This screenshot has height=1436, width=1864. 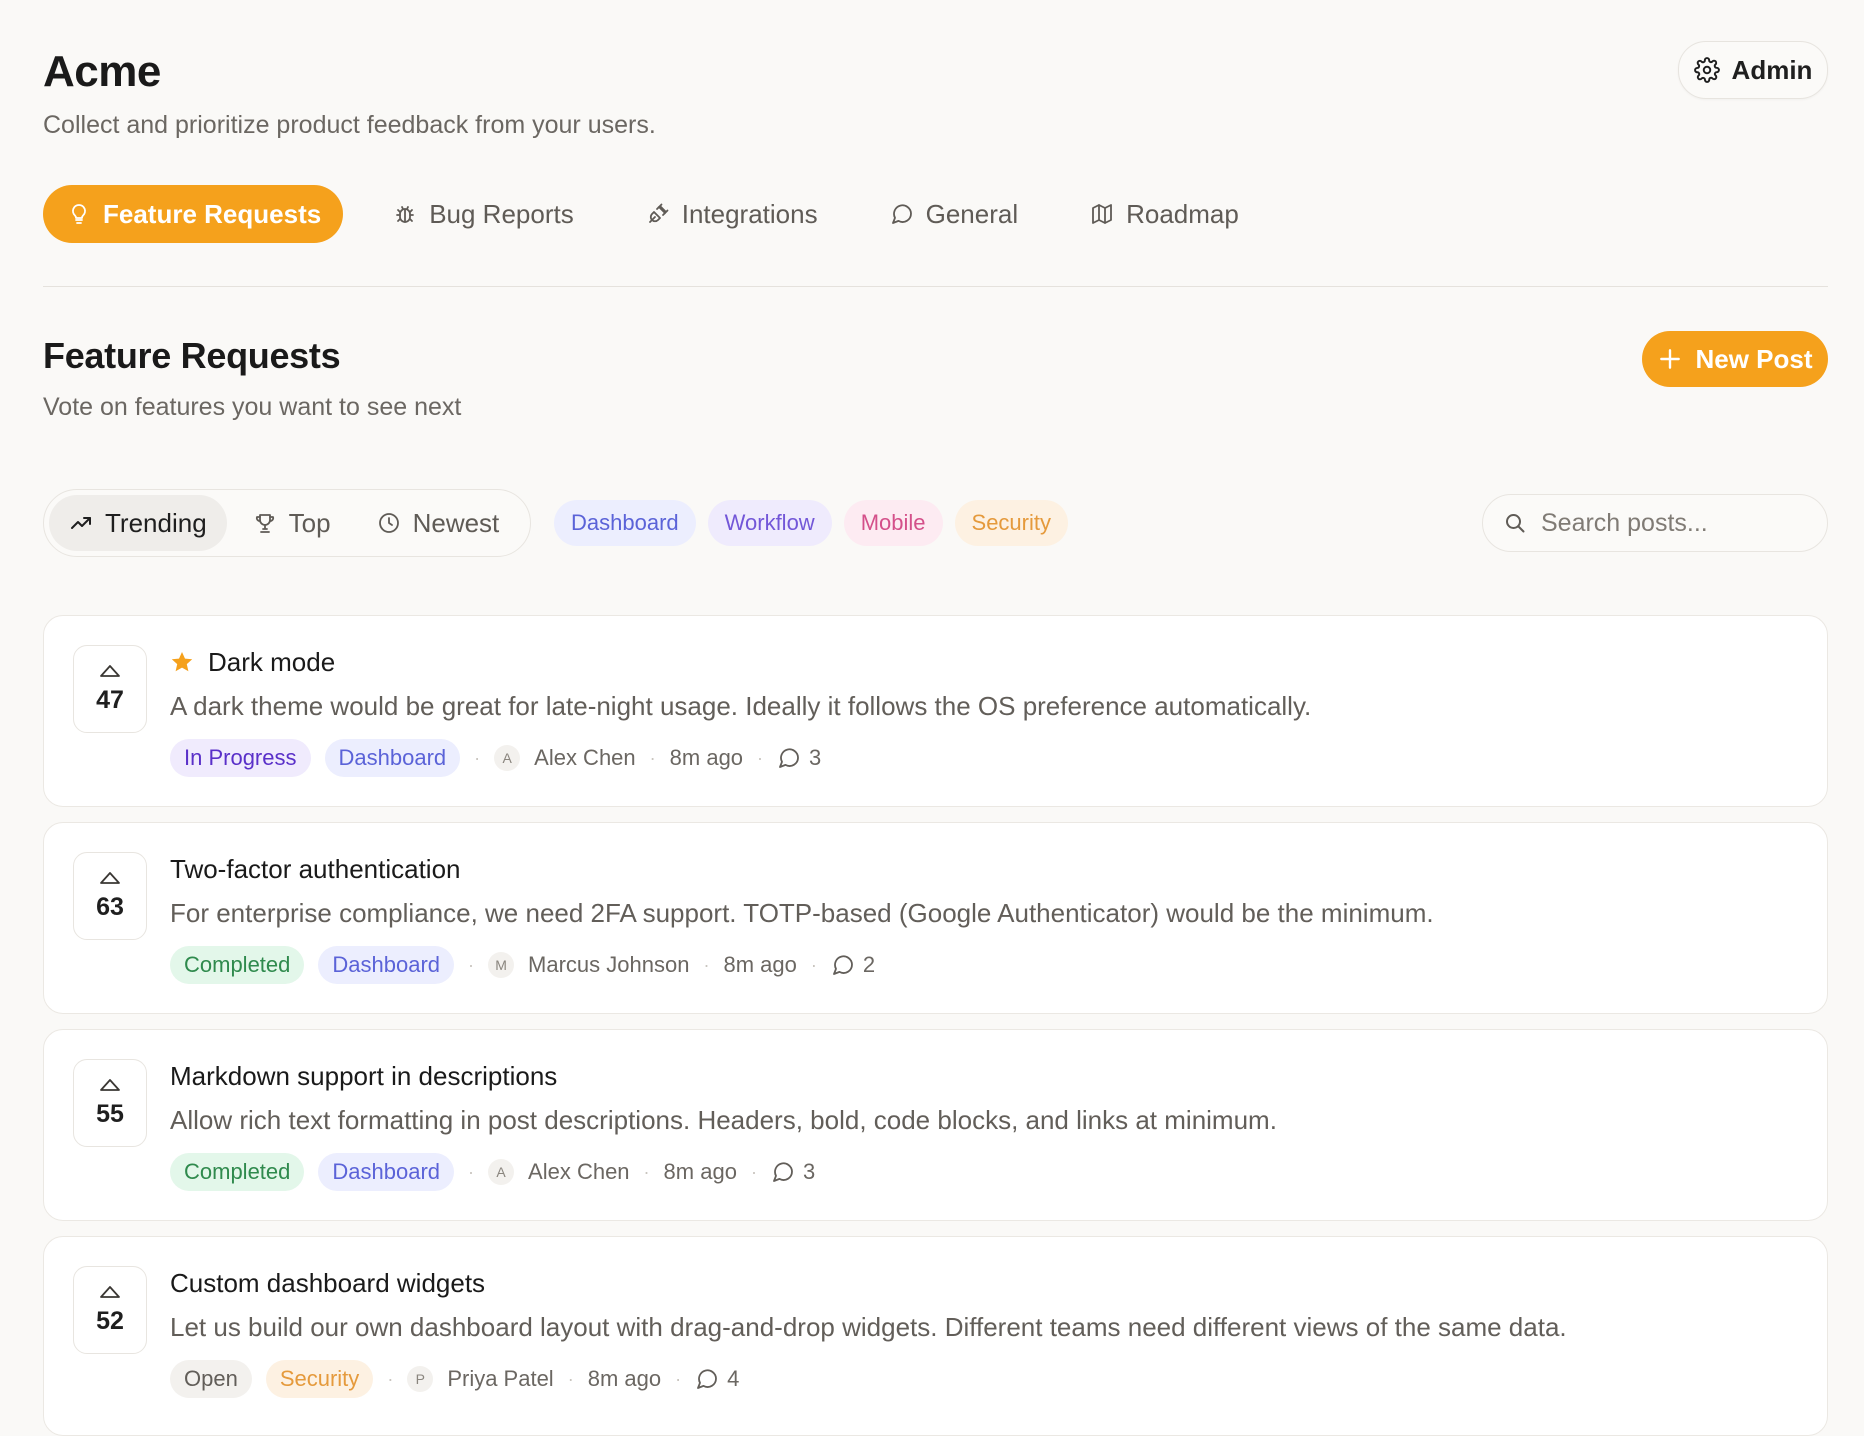 I want to click on lightbulb-icon, so click(x=79, y=214).